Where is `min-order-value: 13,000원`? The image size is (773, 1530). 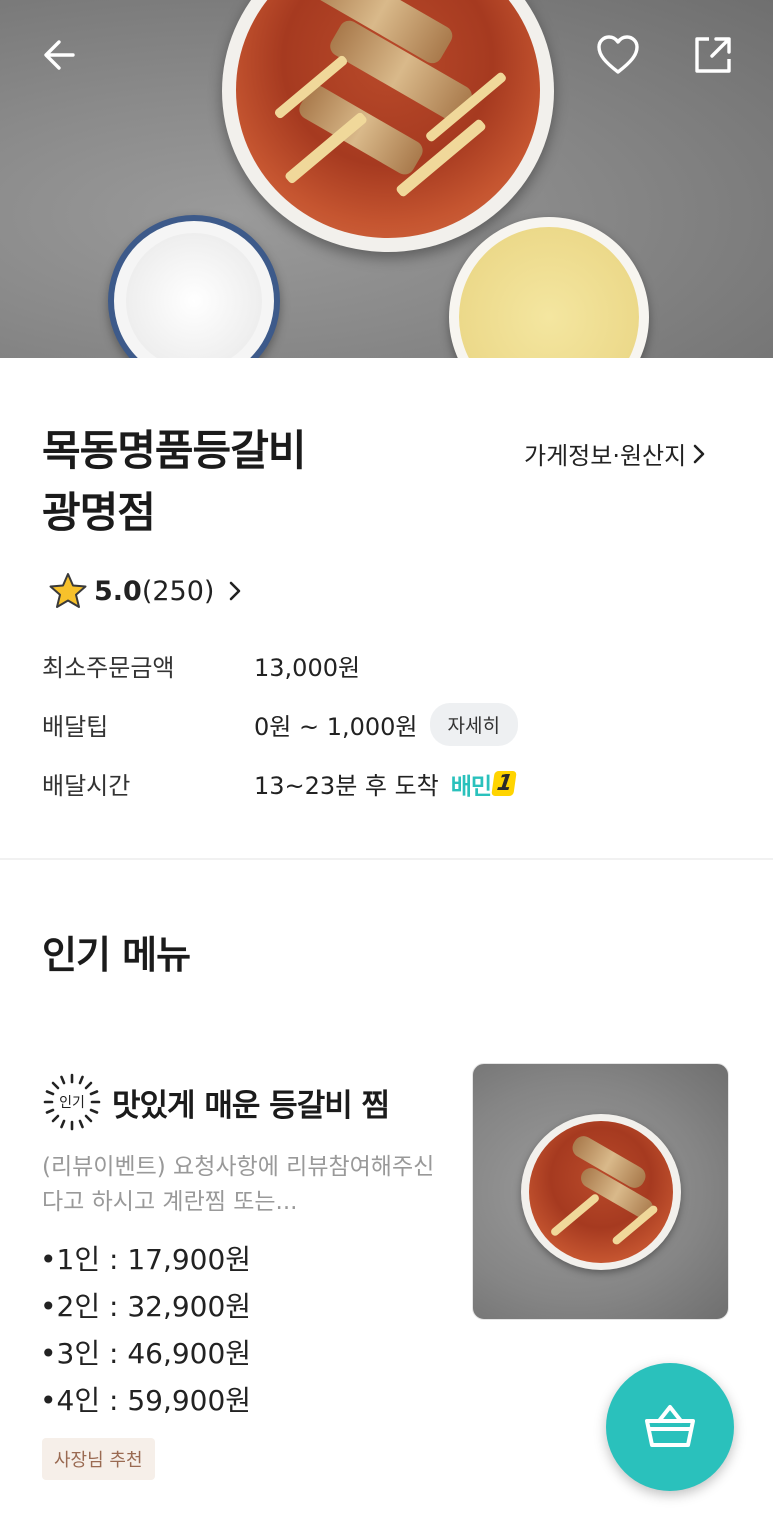 min-order-value: 13,000원 is located at coordinates (307, 668).